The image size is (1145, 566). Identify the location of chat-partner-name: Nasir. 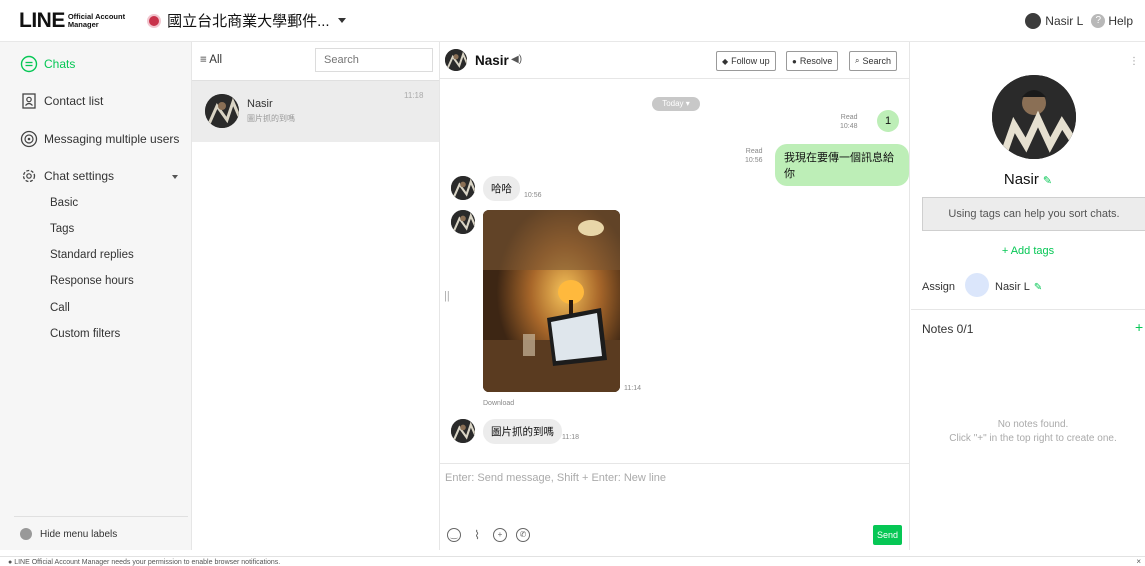
(492, 60).